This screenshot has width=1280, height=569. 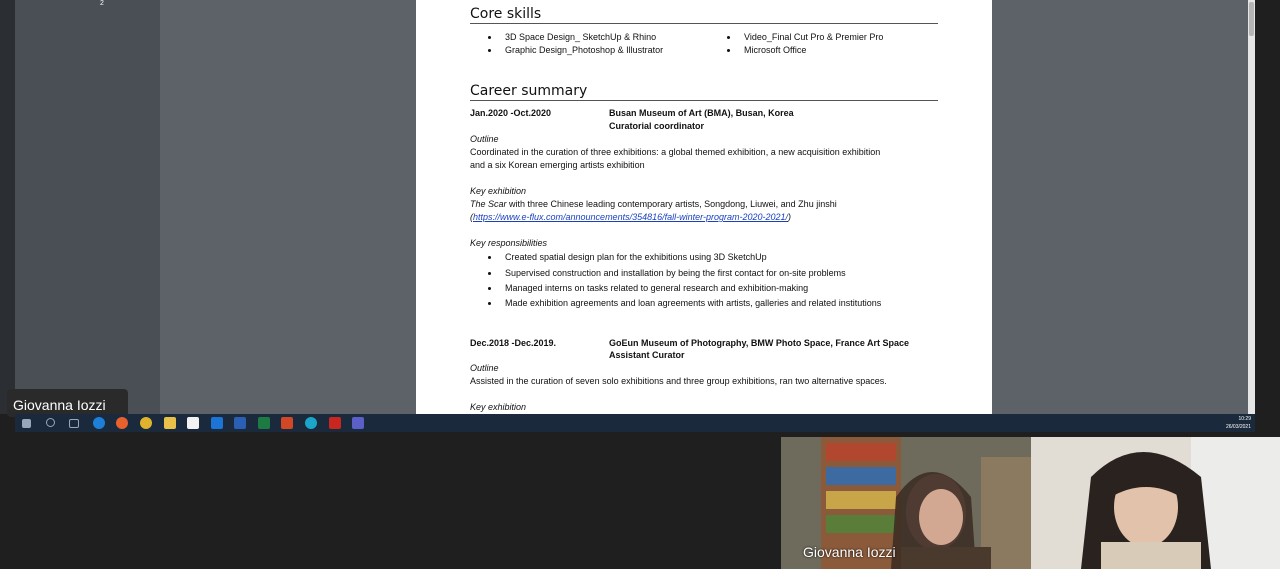 I want to click on exhibition-title: The Scar, so click(x=488, y=204).